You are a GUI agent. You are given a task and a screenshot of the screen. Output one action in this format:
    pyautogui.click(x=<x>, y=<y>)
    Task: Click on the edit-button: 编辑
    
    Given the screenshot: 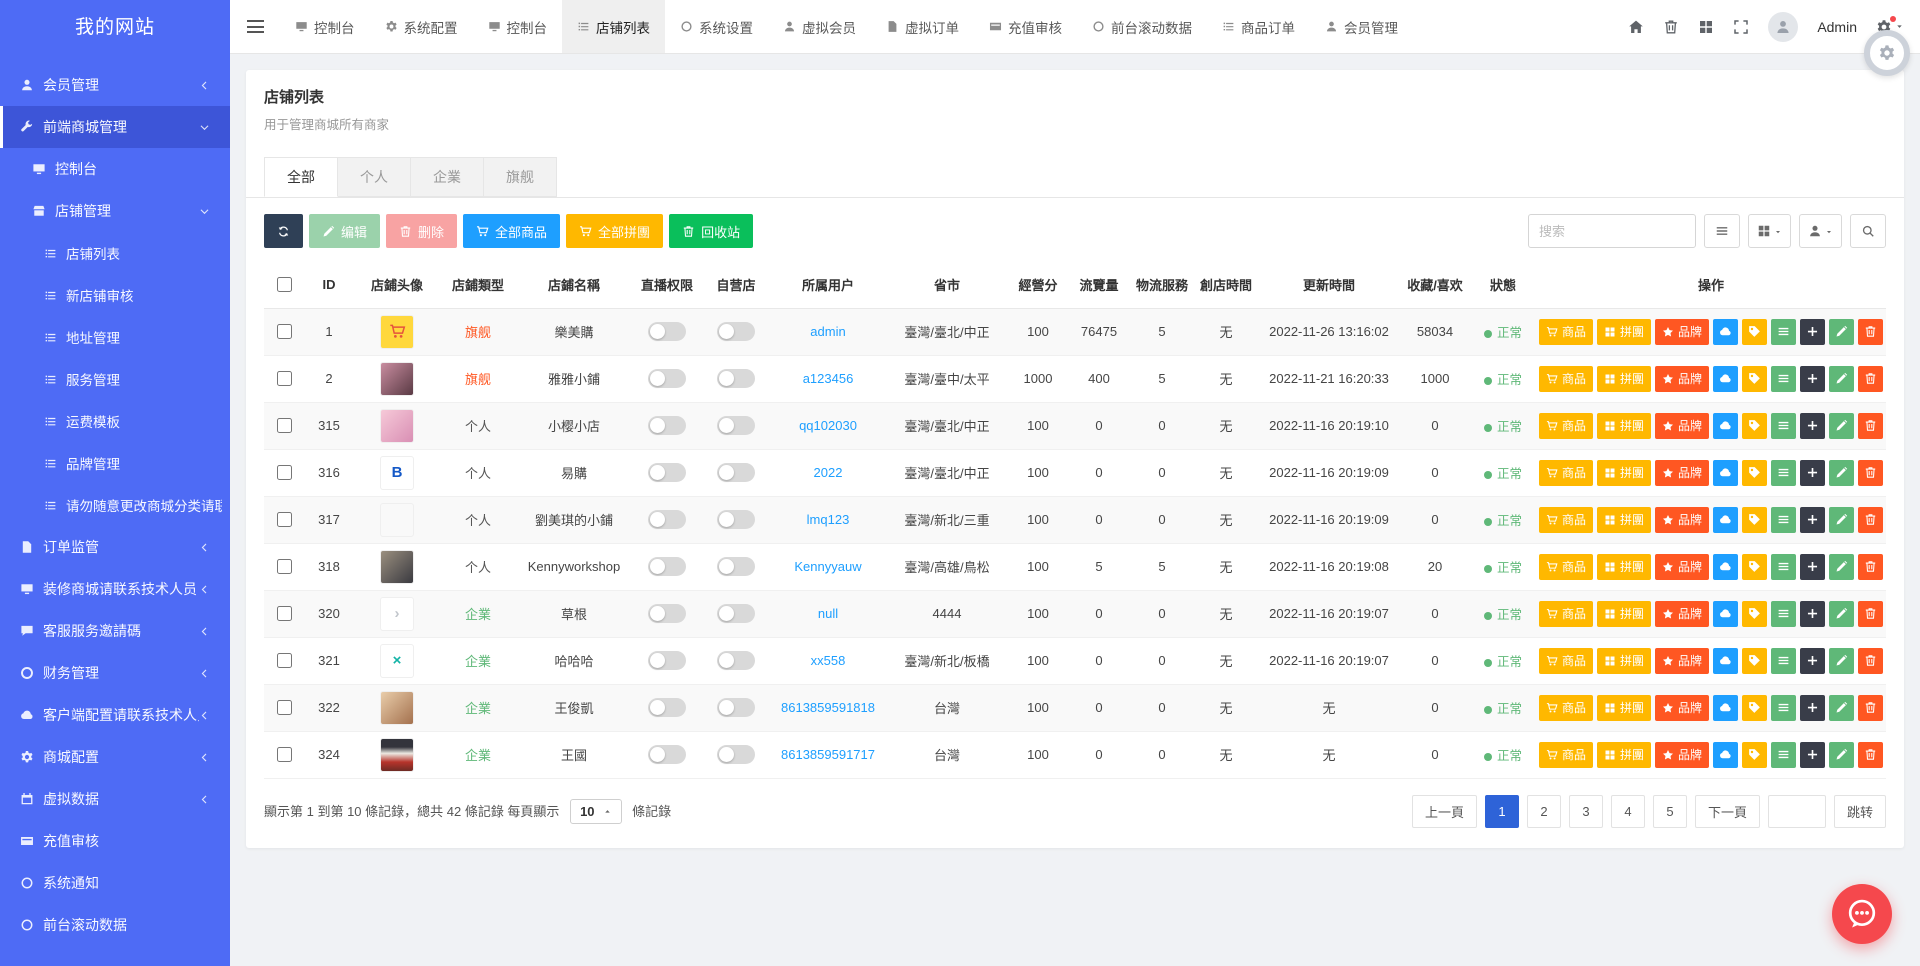 What is the action you would take?
    pyautogui.click(x=345, y=231)
    